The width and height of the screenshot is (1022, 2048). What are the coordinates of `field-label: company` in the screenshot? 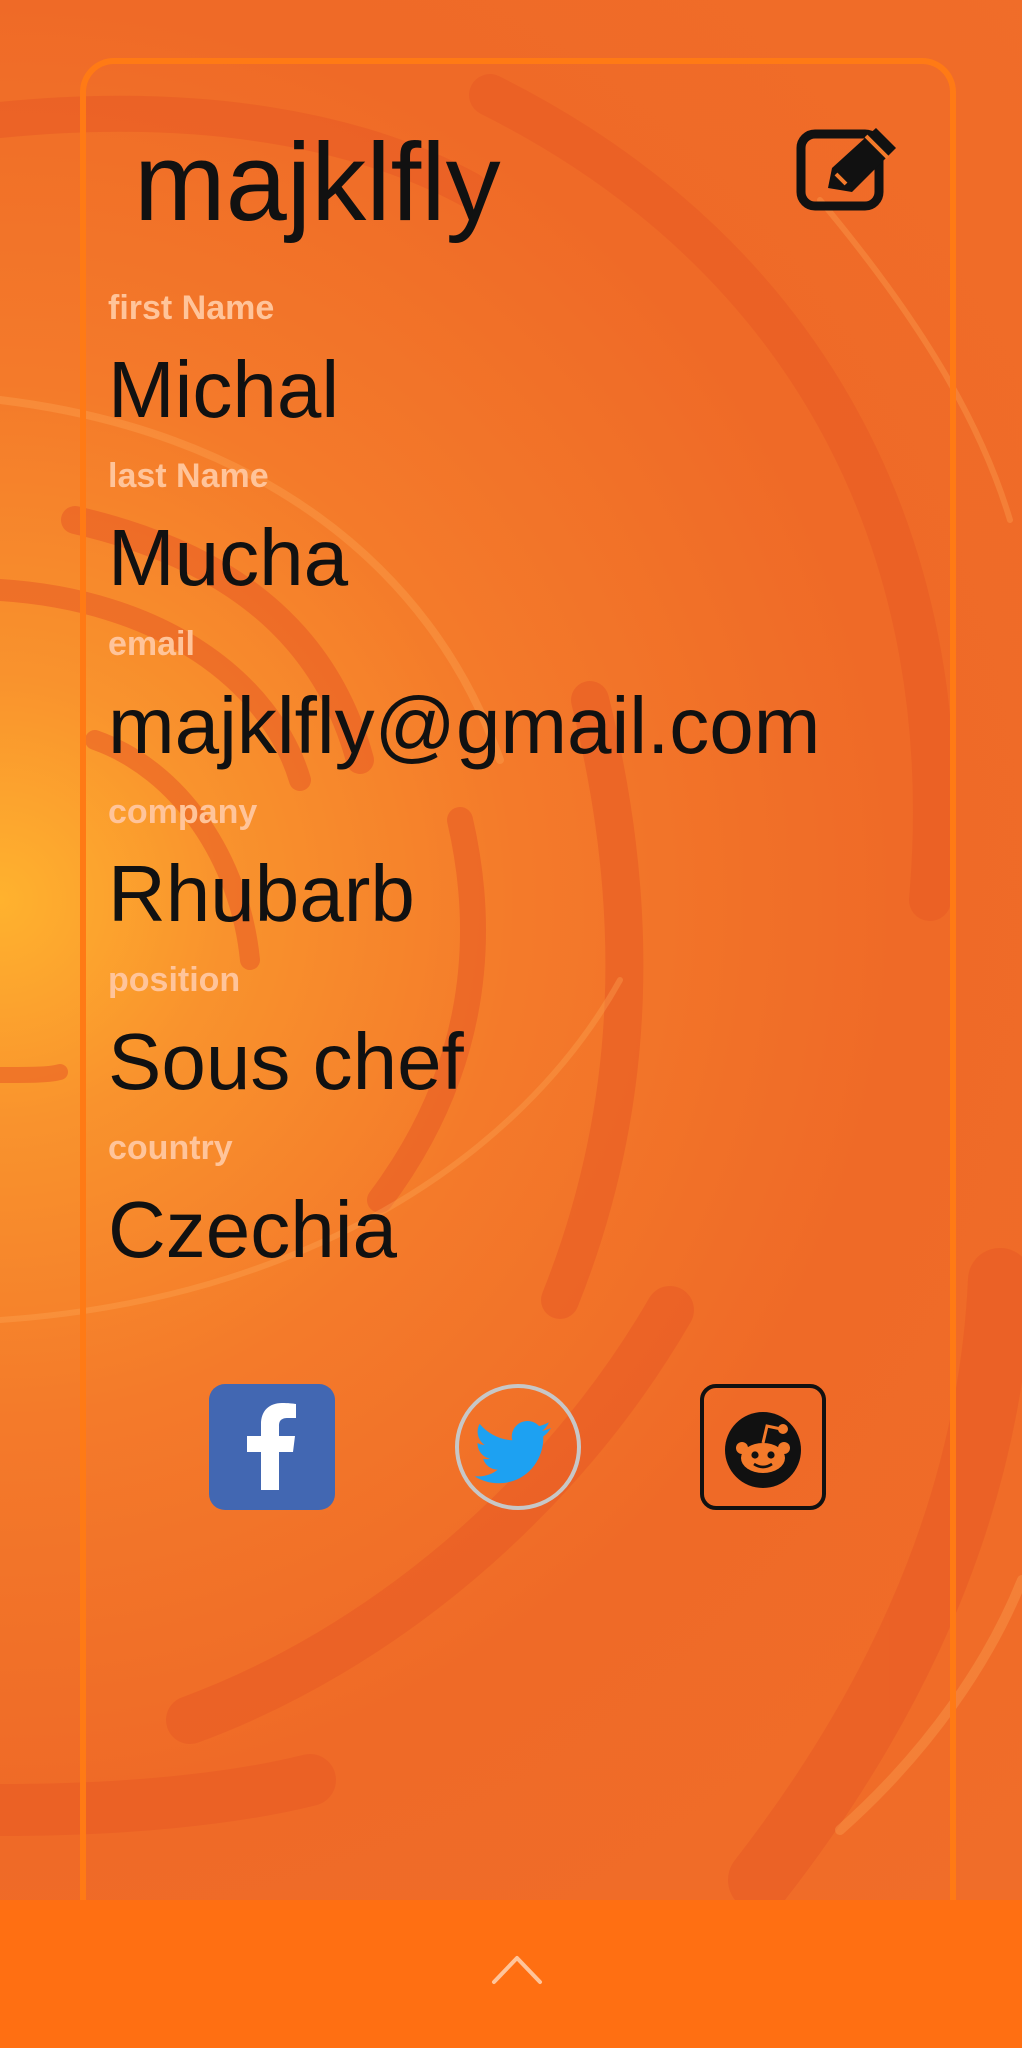 It's located at (183, 812).